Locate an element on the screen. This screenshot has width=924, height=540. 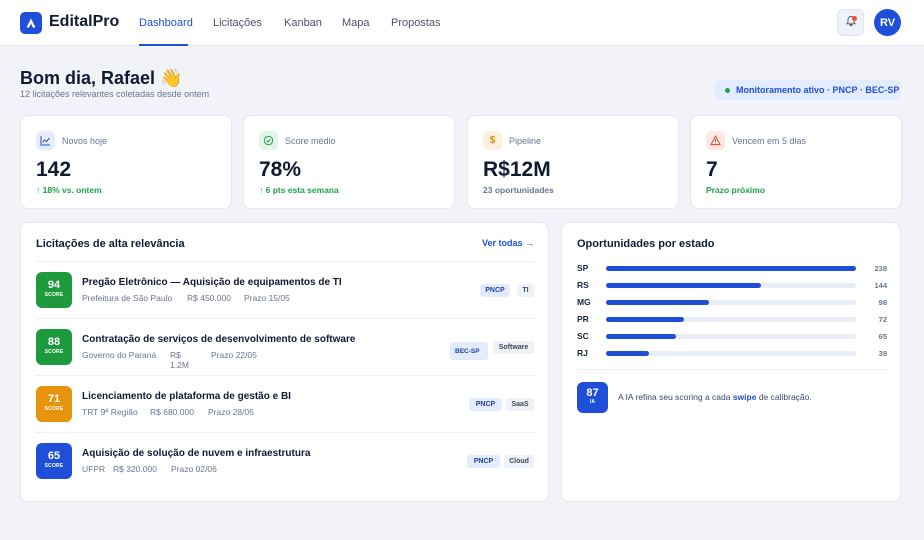
state-count: 238 is located at coordinates (880, 268).